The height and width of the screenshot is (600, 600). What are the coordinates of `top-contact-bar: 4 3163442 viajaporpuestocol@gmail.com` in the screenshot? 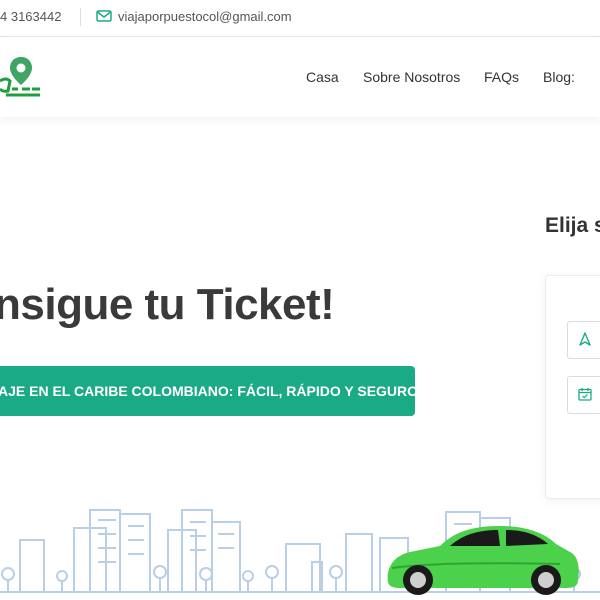 It's located at (300, 18).